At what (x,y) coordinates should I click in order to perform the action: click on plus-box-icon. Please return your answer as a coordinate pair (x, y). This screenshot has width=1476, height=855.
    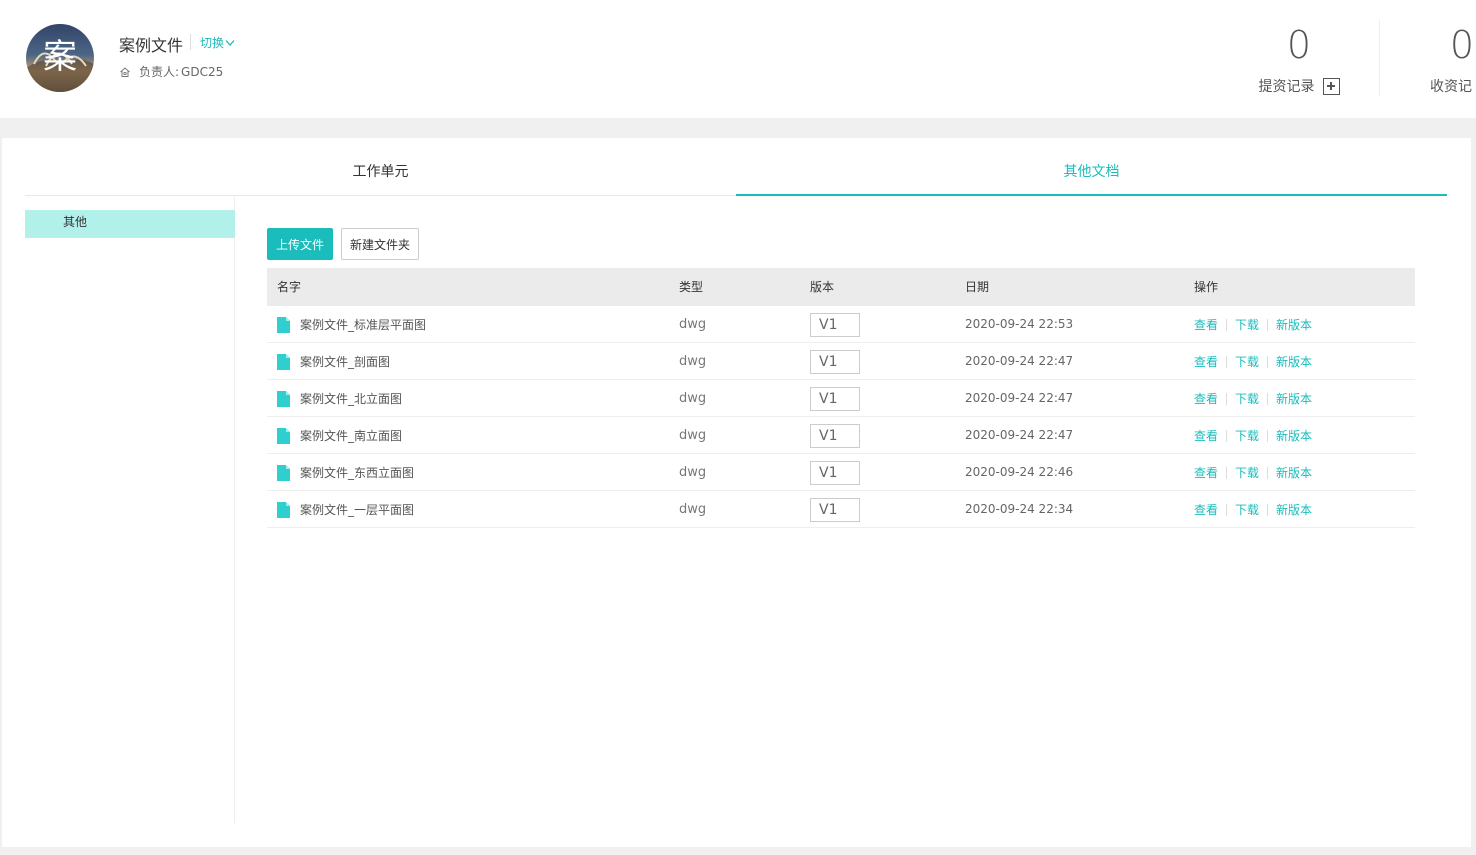
    Looking at the image, I should click on (1331, 86).